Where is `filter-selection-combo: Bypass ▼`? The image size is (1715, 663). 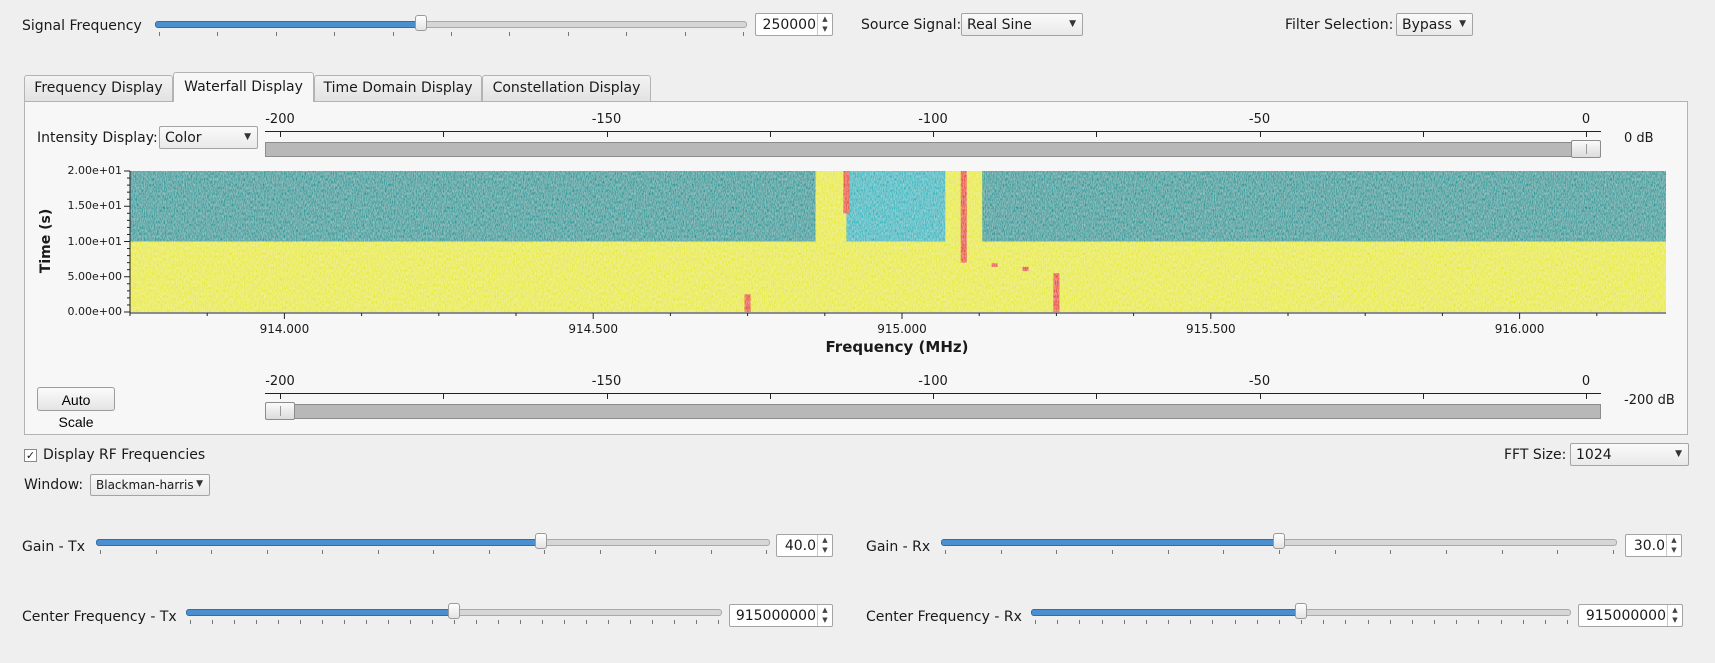 filter-selection-combo: Bypass ▼ is located at coordinates (1434, 24).